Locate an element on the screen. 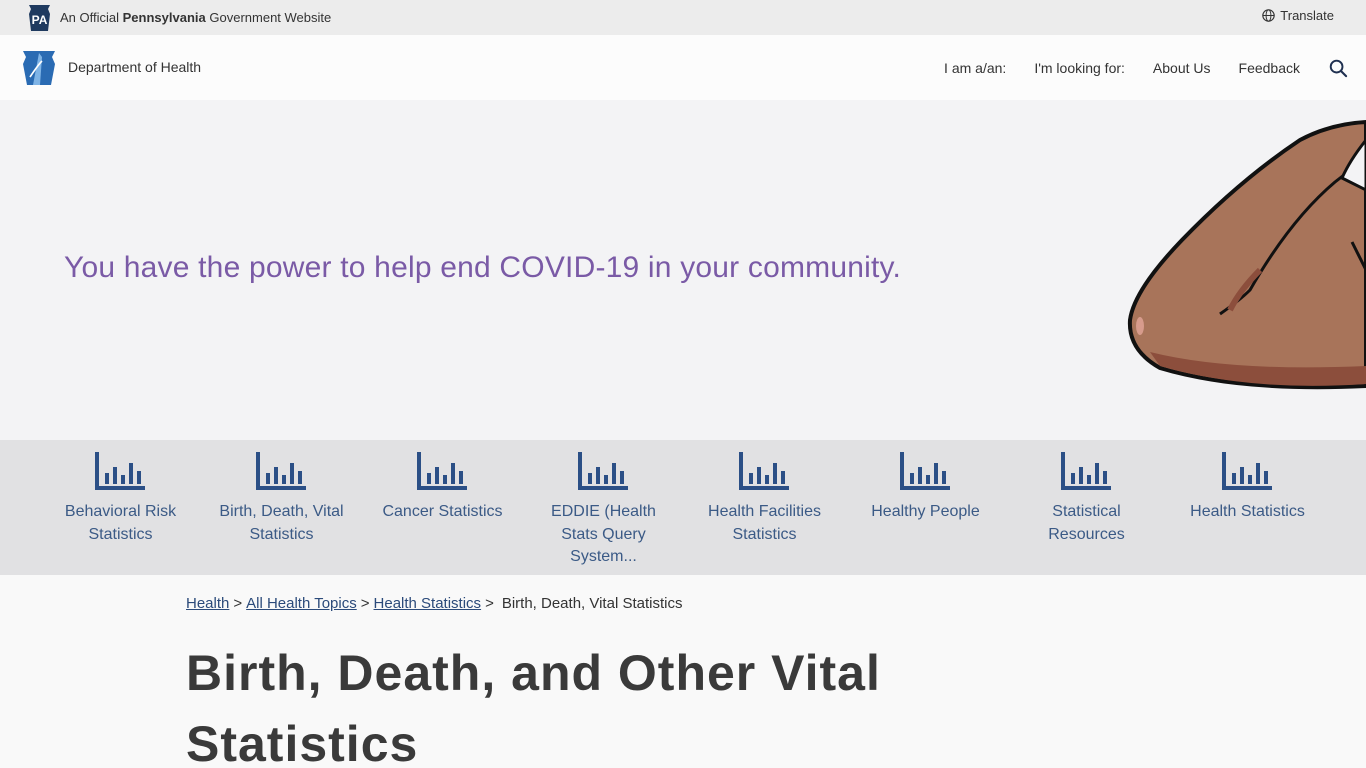 This screenshot has height=768, width=1366. breadcrumb-link-all-health-topics: All Health Topics is located at coordinates (301, 603).